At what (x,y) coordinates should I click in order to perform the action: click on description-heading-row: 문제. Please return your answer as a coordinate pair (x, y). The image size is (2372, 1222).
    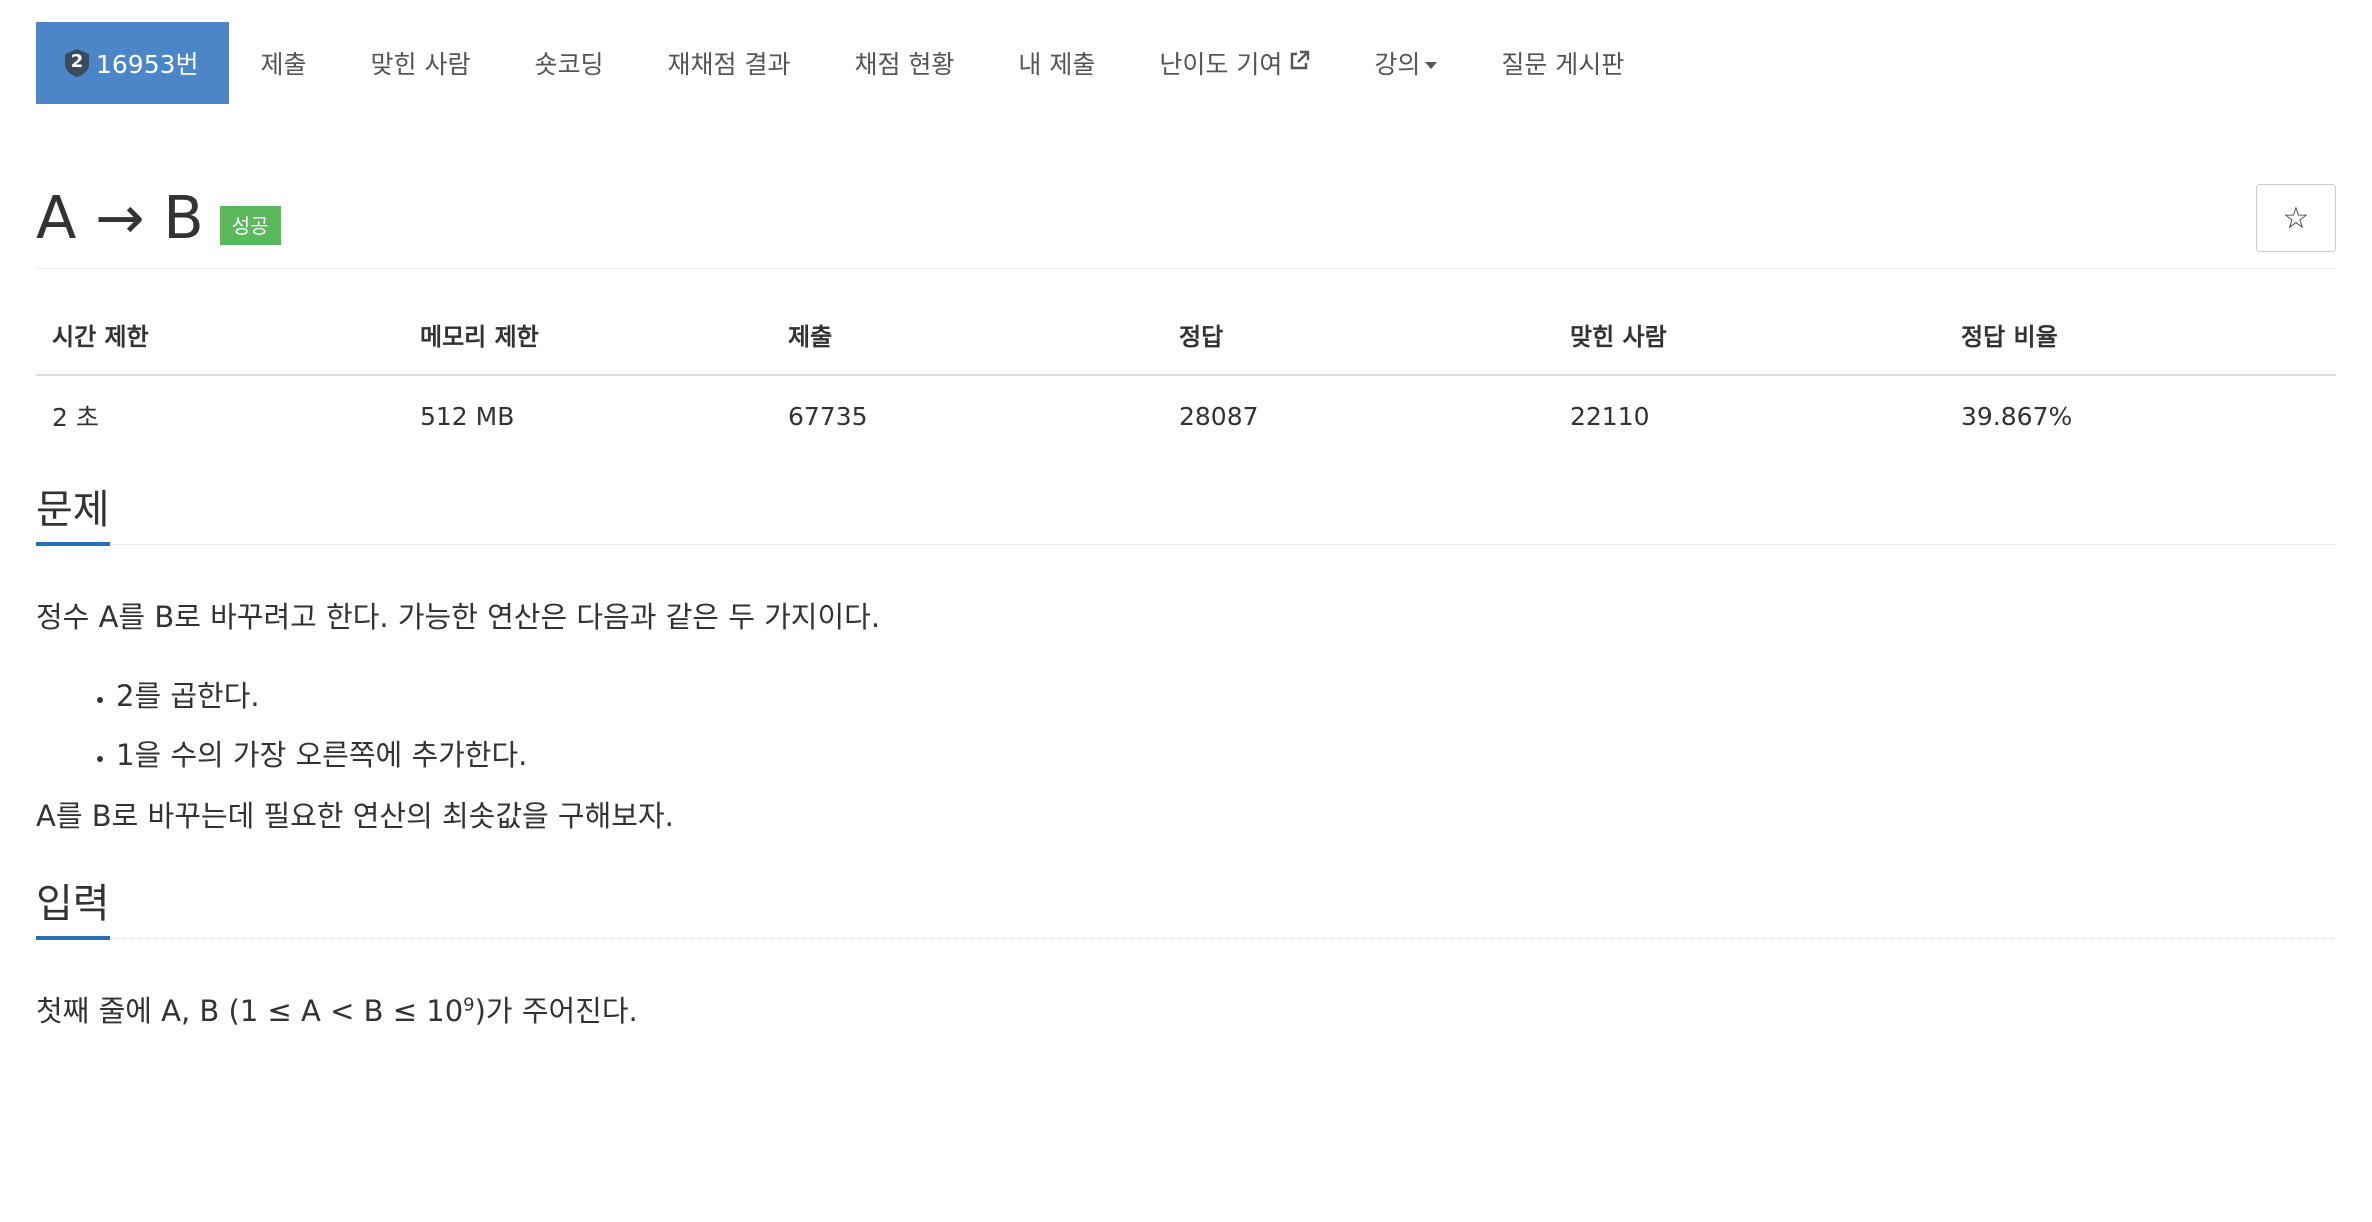
    Looking at the image, I should click on (1186, 509).